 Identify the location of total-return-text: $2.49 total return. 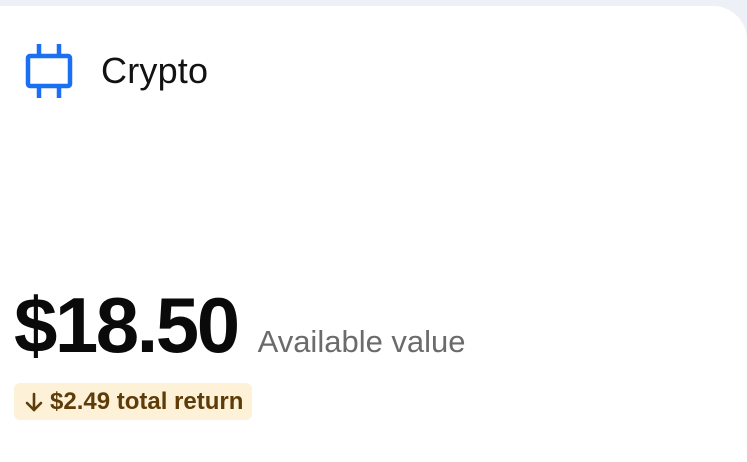
(147, 401).